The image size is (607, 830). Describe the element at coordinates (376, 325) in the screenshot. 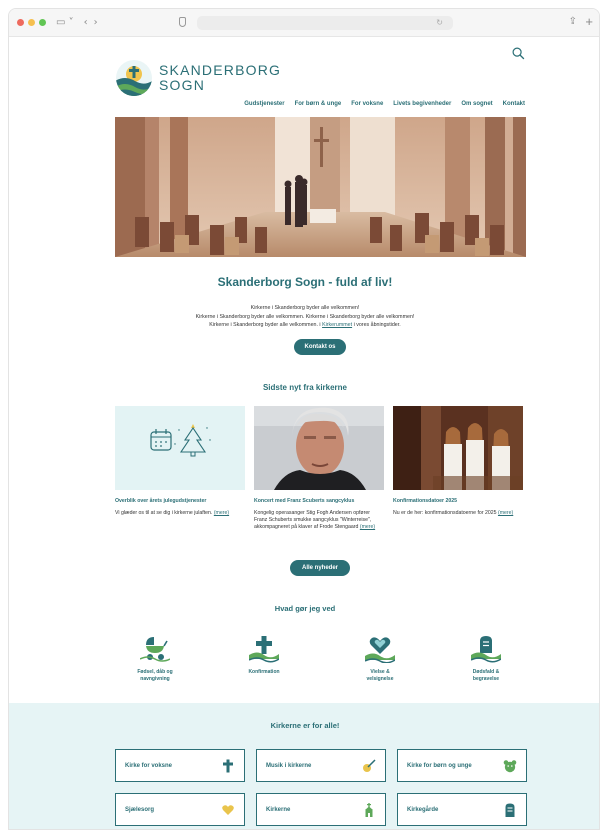

I see `intro-line-3-end: i vores åbningstider.` at that location.